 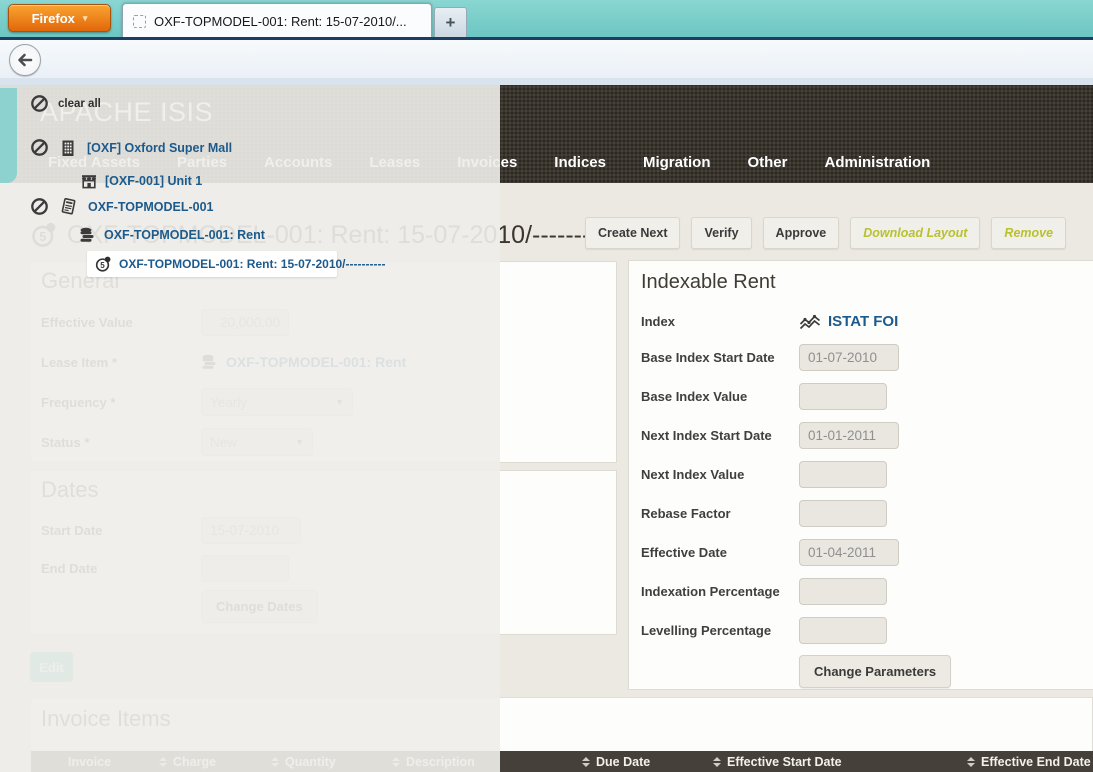 I want to click on building-icon, so click(x=68, y=148).